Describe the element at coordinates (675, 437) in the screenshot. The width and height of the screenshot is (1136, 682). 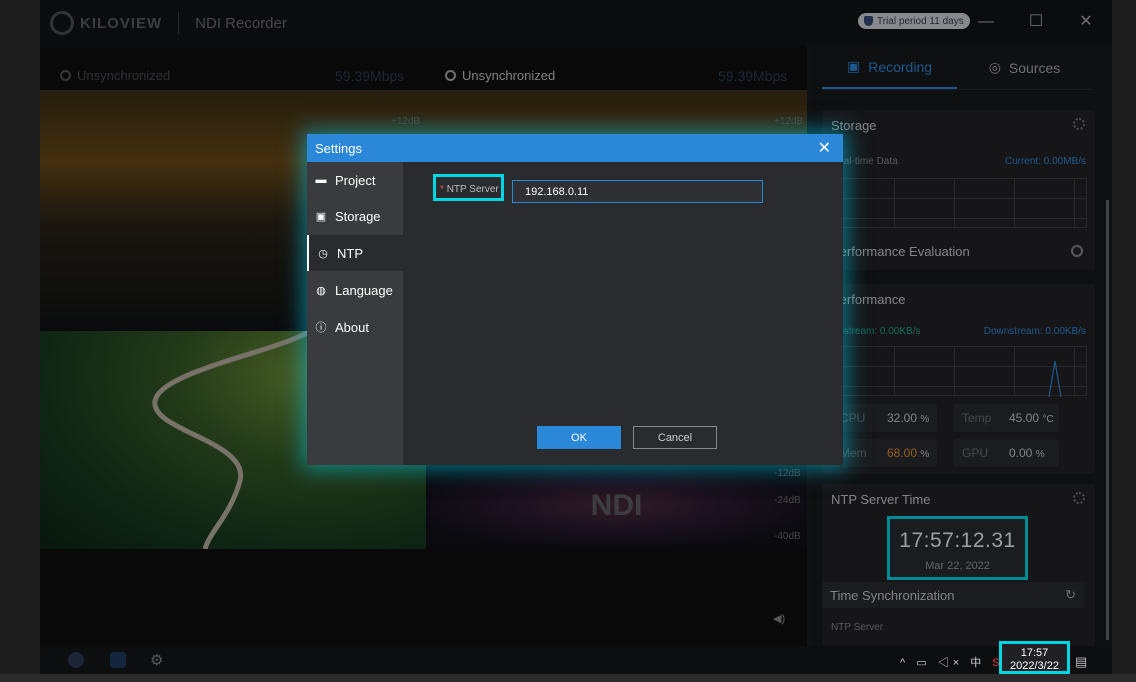
I see `cancel-button: Cancel` at that location.